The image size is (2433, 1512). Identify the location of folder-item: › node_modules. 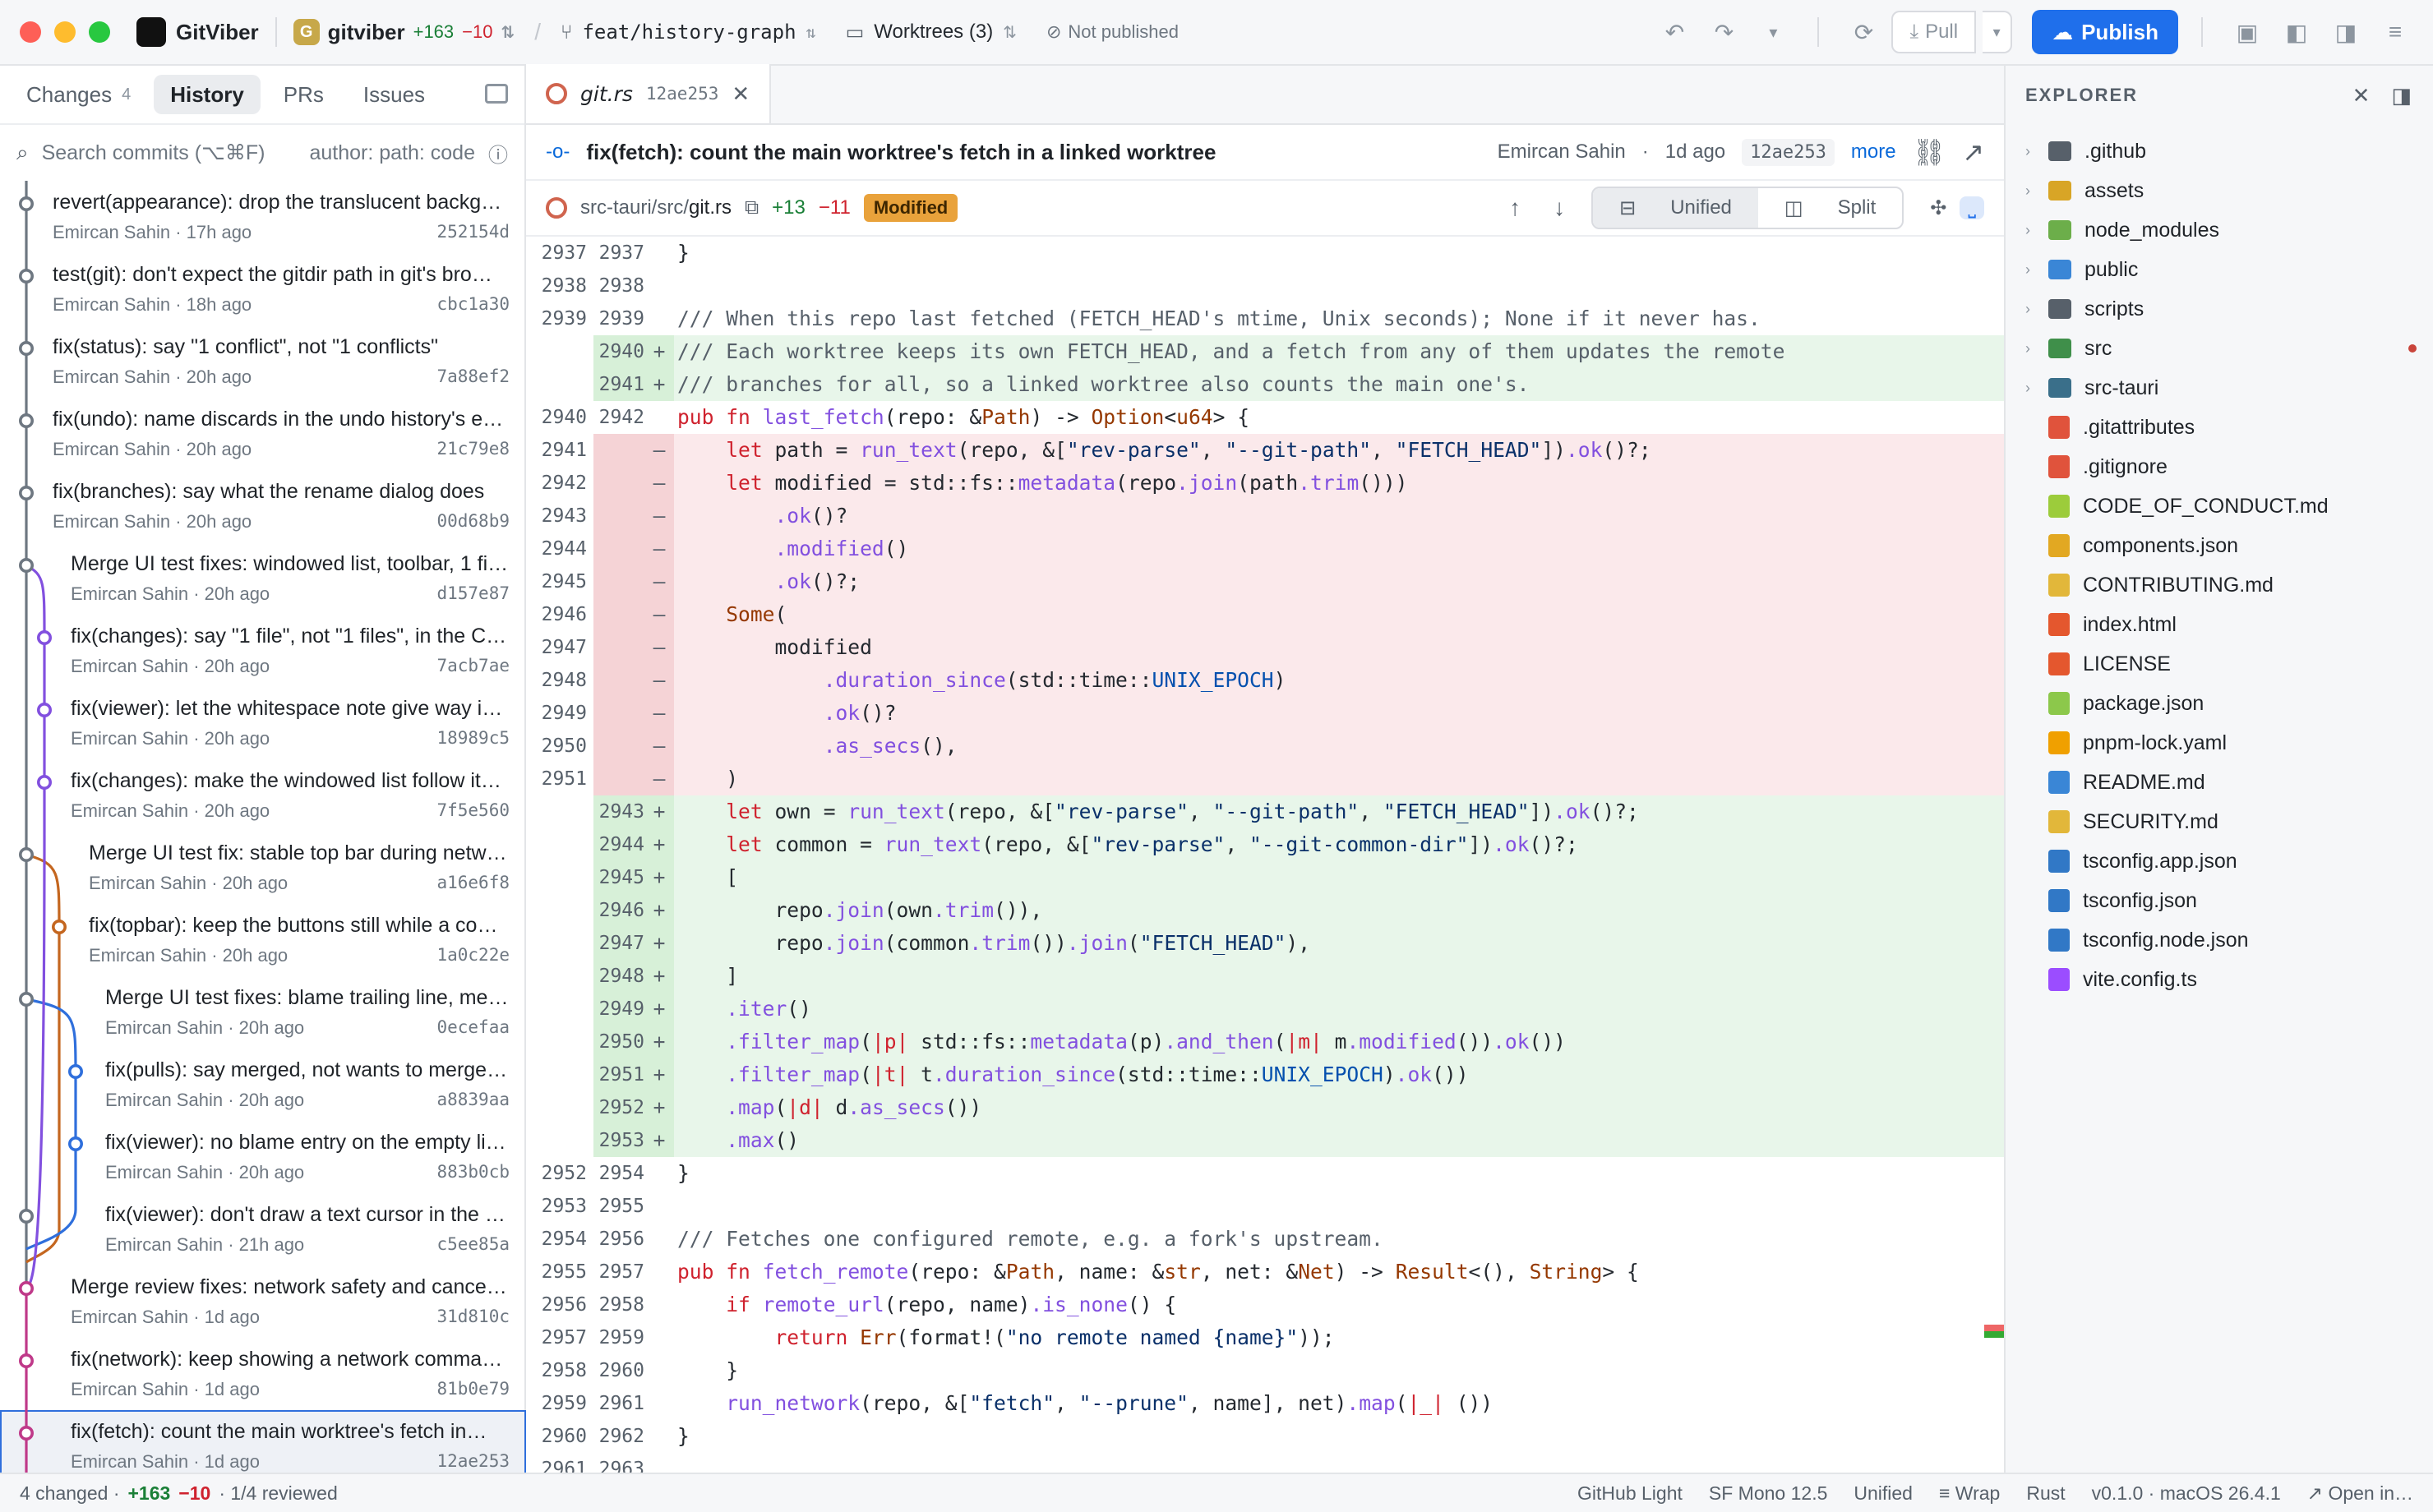
(2219, 230).